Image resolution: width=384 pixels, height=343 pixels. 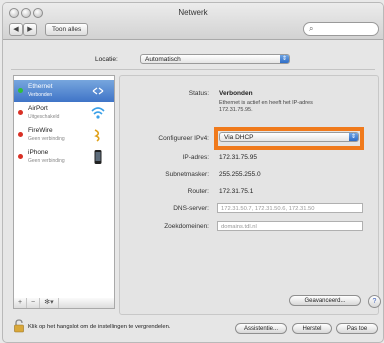 What do you see at coordinates (64, 135) in the screenshot?
I see `sidebar-item-firewire: FireWire Geen verbinding` at bounding box center [64, 135].